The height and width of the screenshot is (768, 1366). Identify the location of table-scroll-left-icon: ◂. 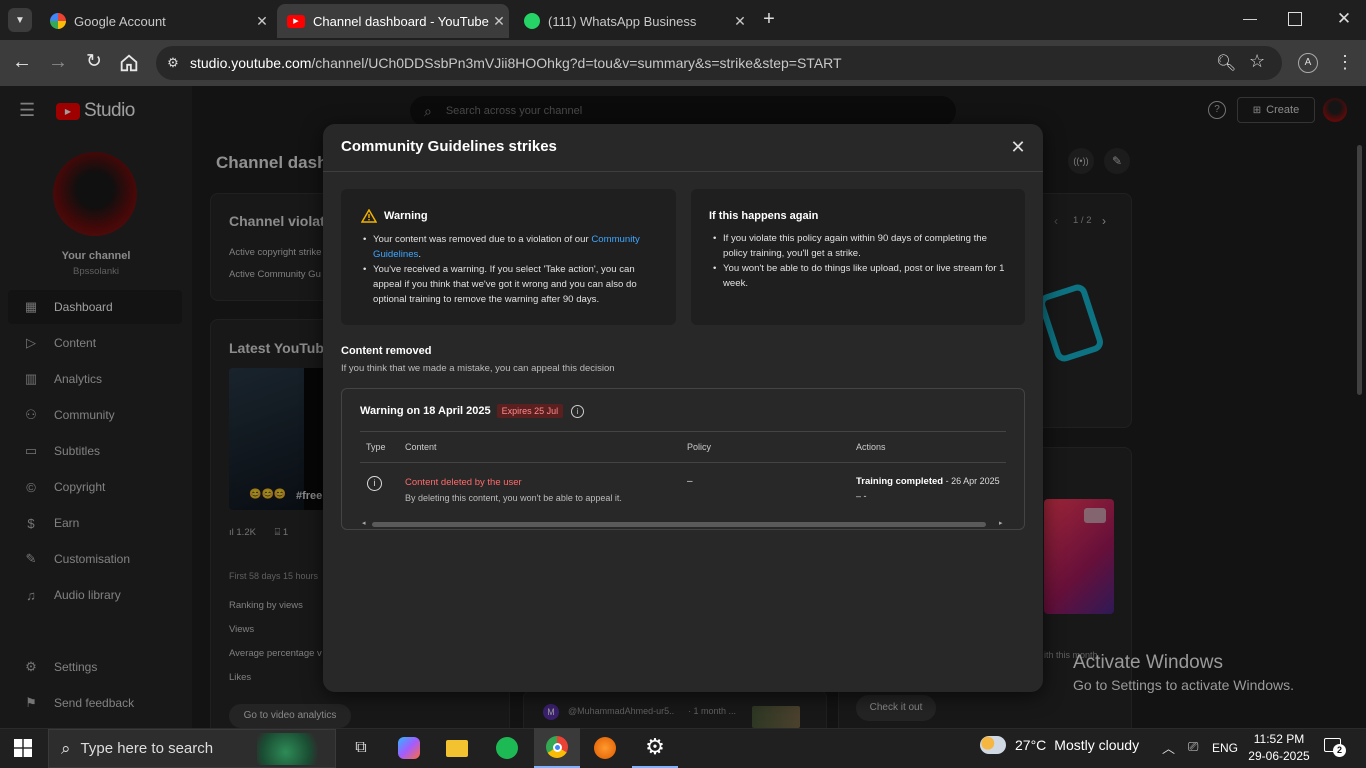
(364, 523).